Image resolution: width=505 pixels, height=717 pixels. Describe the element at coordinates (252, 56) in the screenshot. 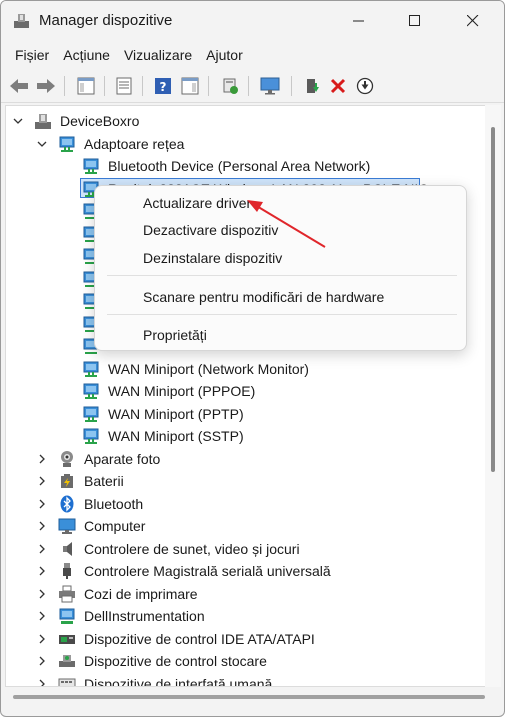

I see `menu-bar: Fișier Acțiune Vizualizare Ajutor` at that location.